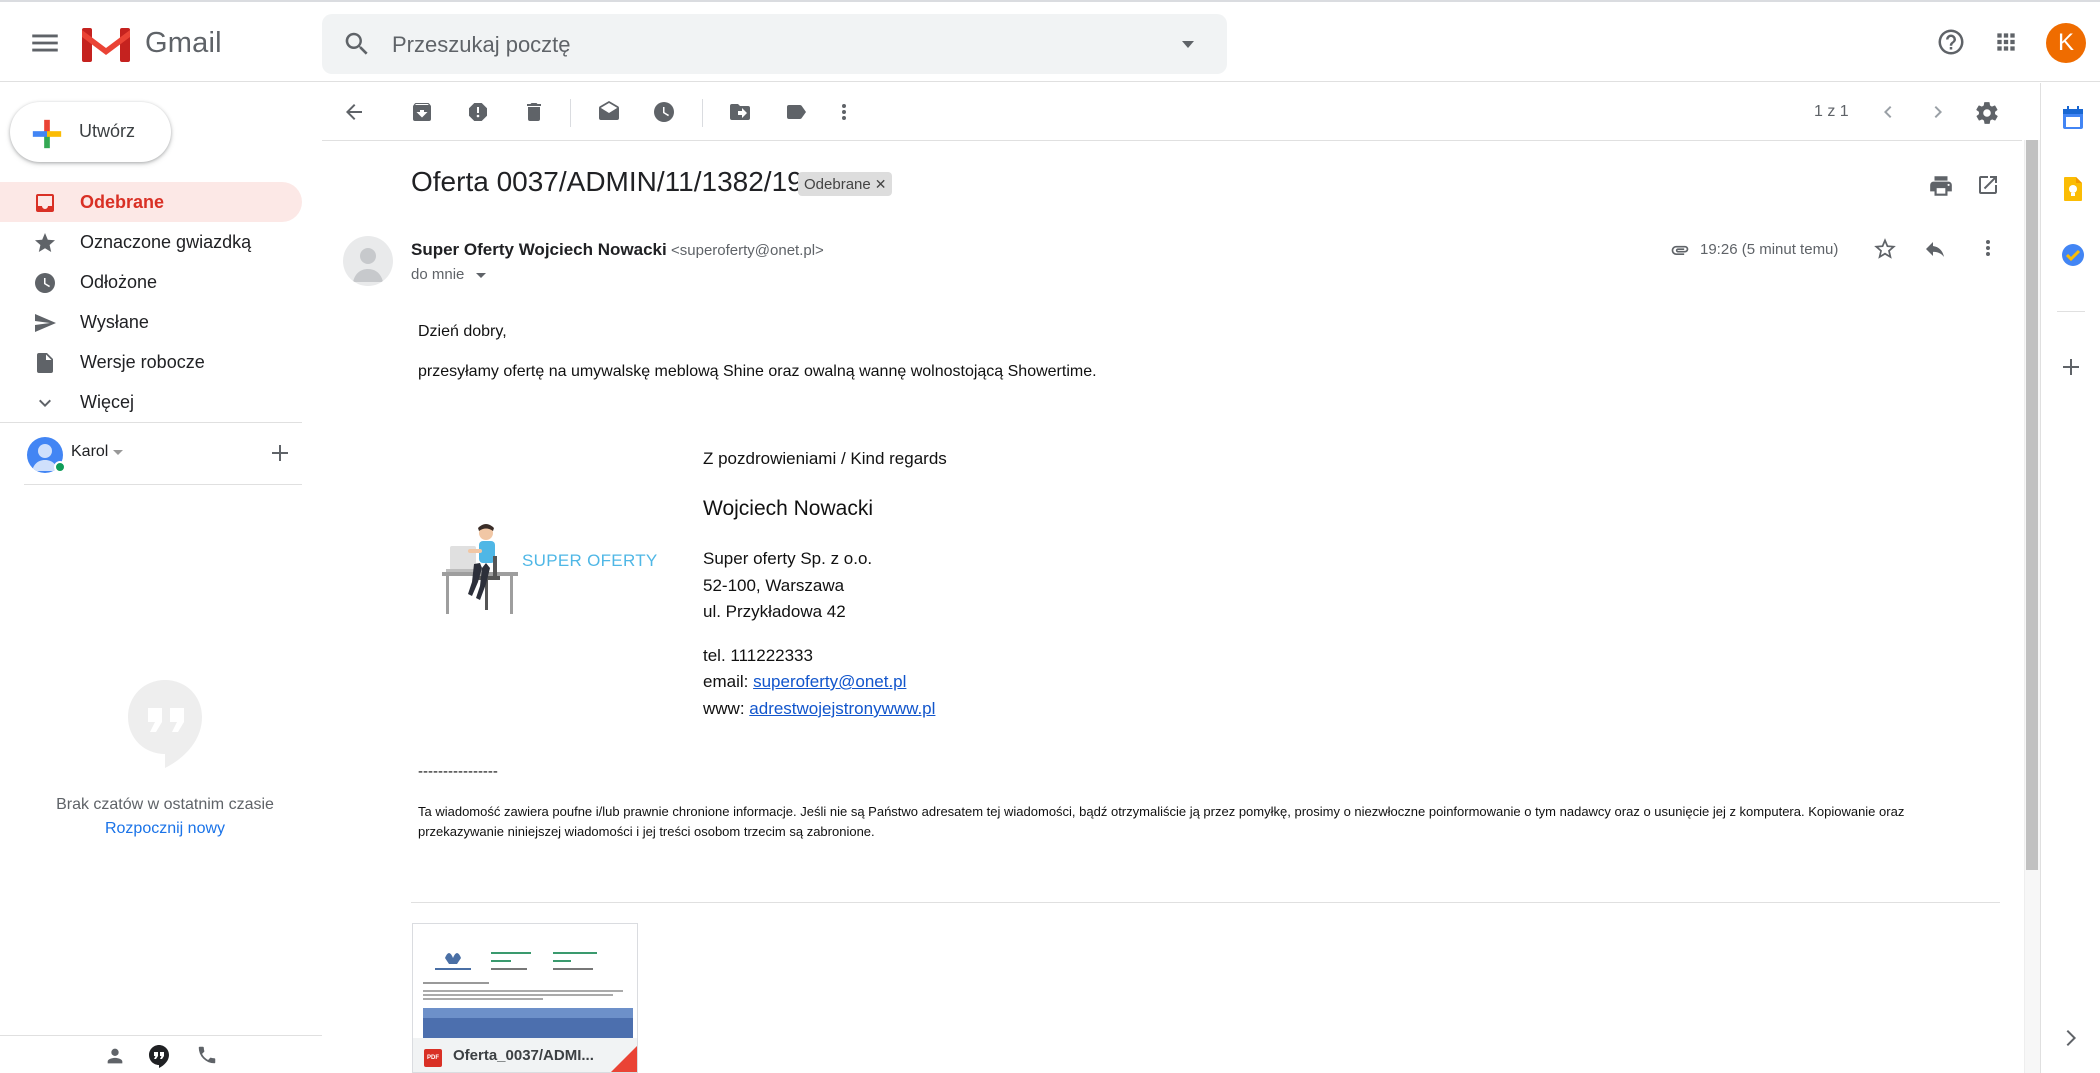 This screenshot has height=1073, width=2100. Describe the element at coordinates (552, 595) in the screenshot. I see `signature-logo-illustration` at that location.